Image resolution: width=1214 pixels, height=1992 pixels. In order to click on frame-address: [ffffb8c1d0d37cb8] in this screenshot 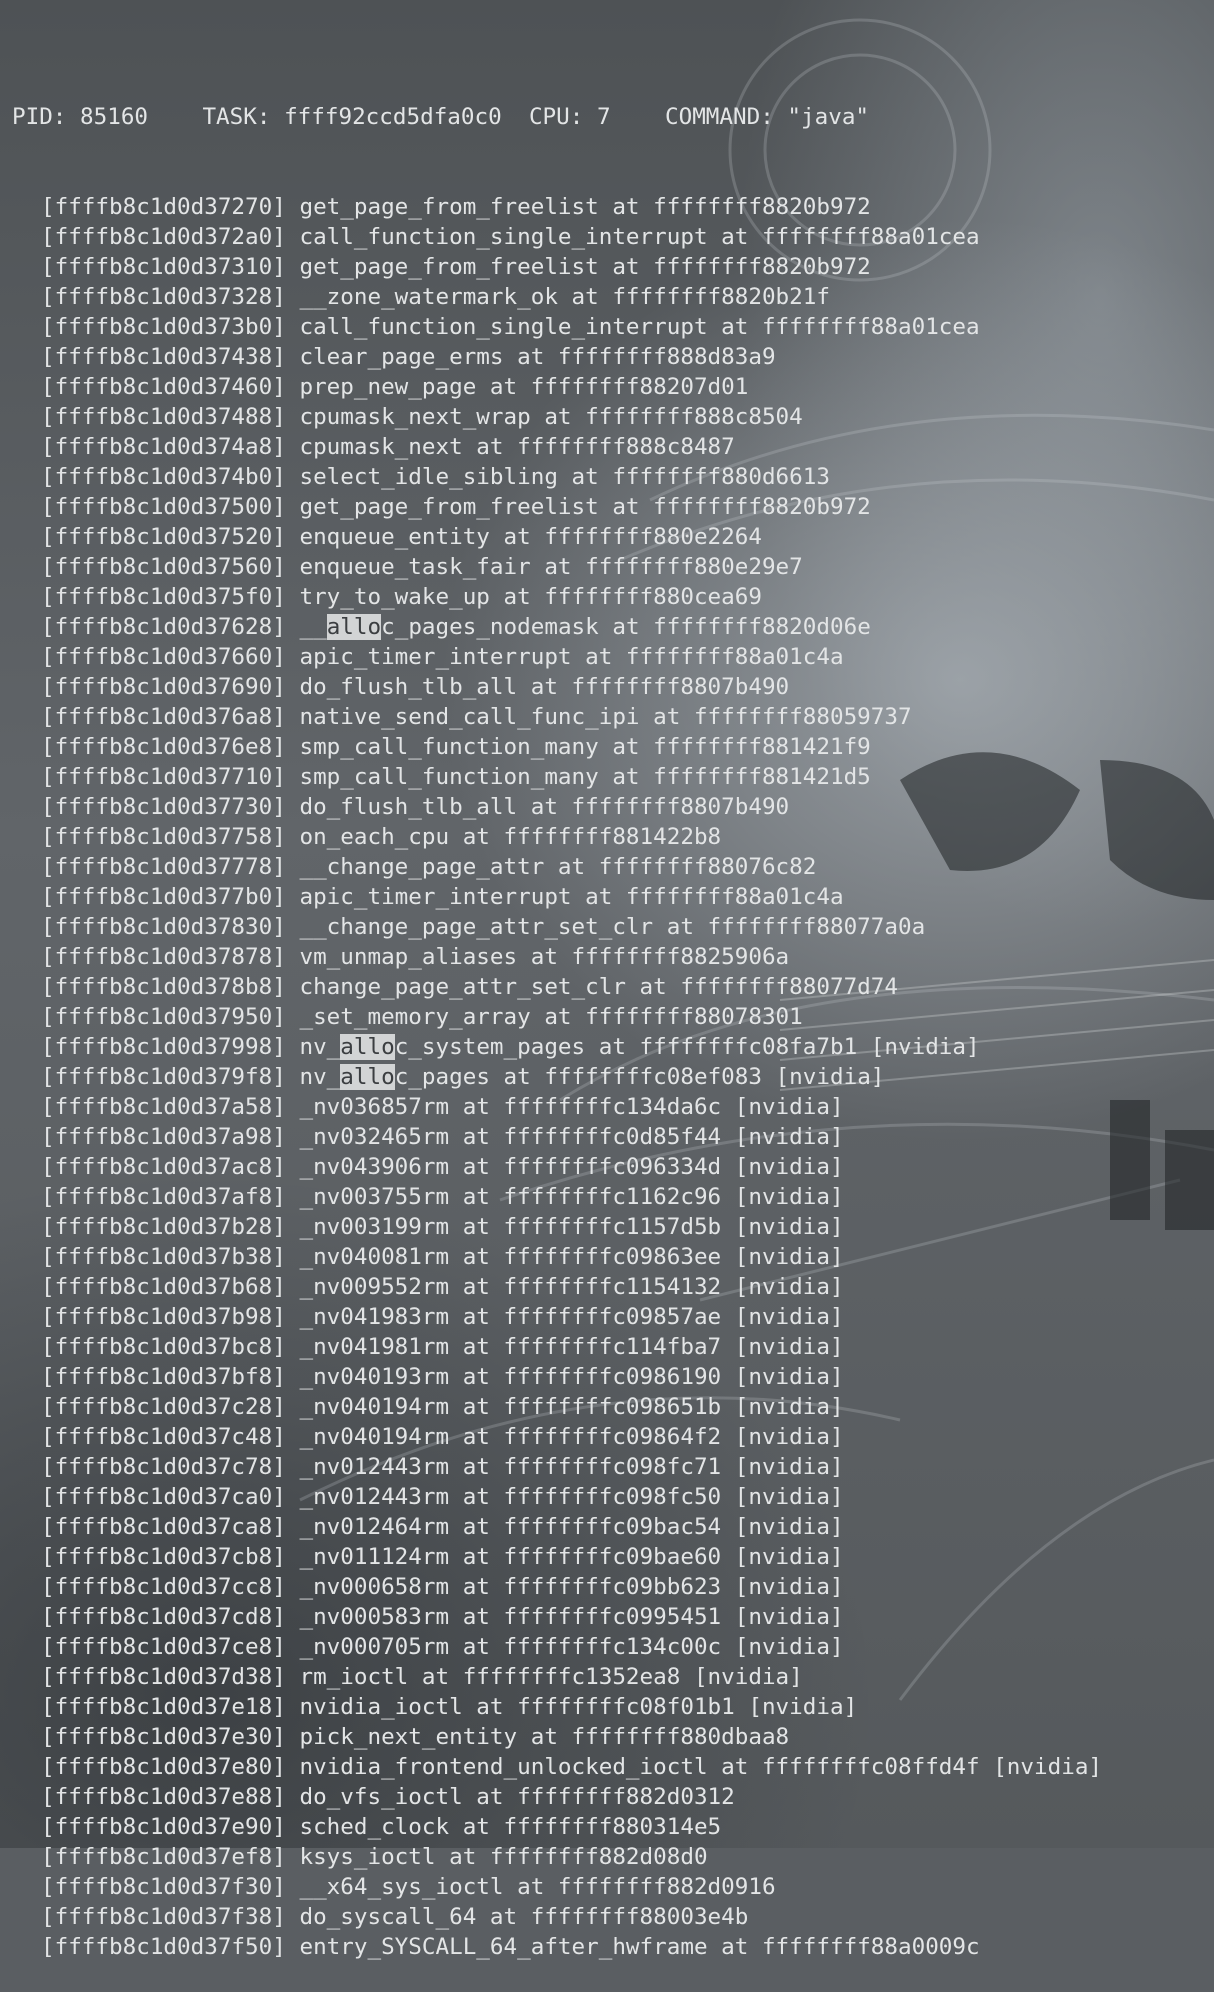, I will do `click(163, 1557)`.